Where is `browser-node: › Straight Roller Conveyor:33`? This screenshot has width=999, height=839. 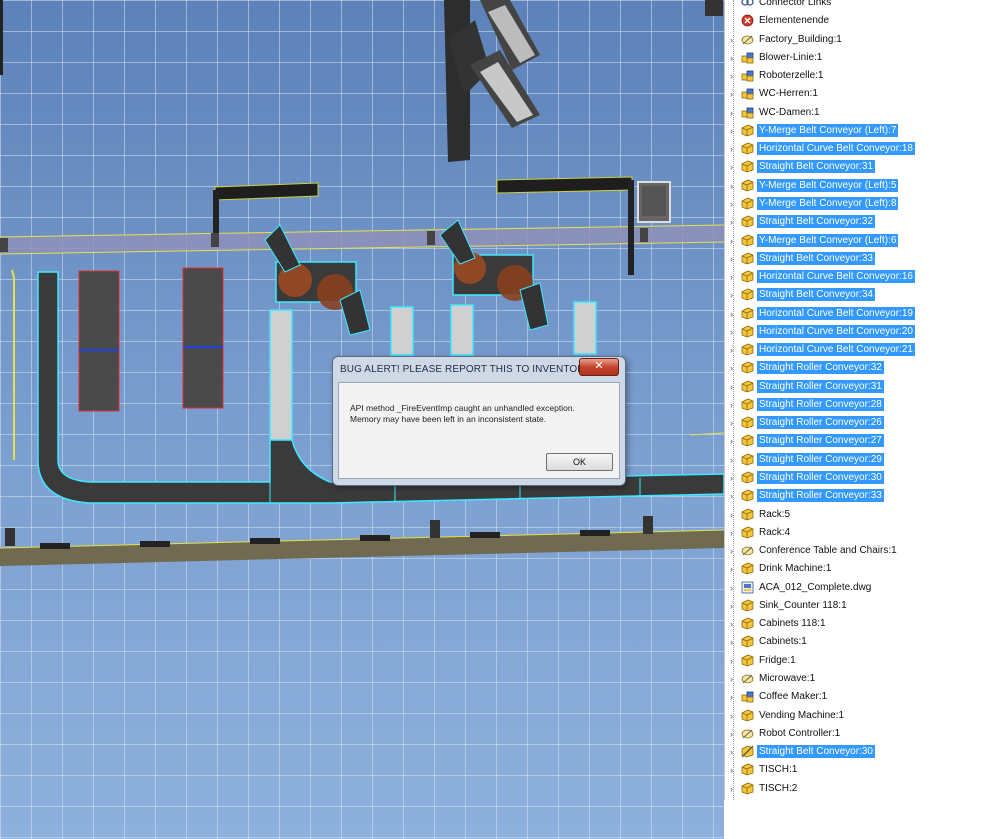 browser-node: › Straight Roller Conveyor:33 is located at coordinates (862, 496).